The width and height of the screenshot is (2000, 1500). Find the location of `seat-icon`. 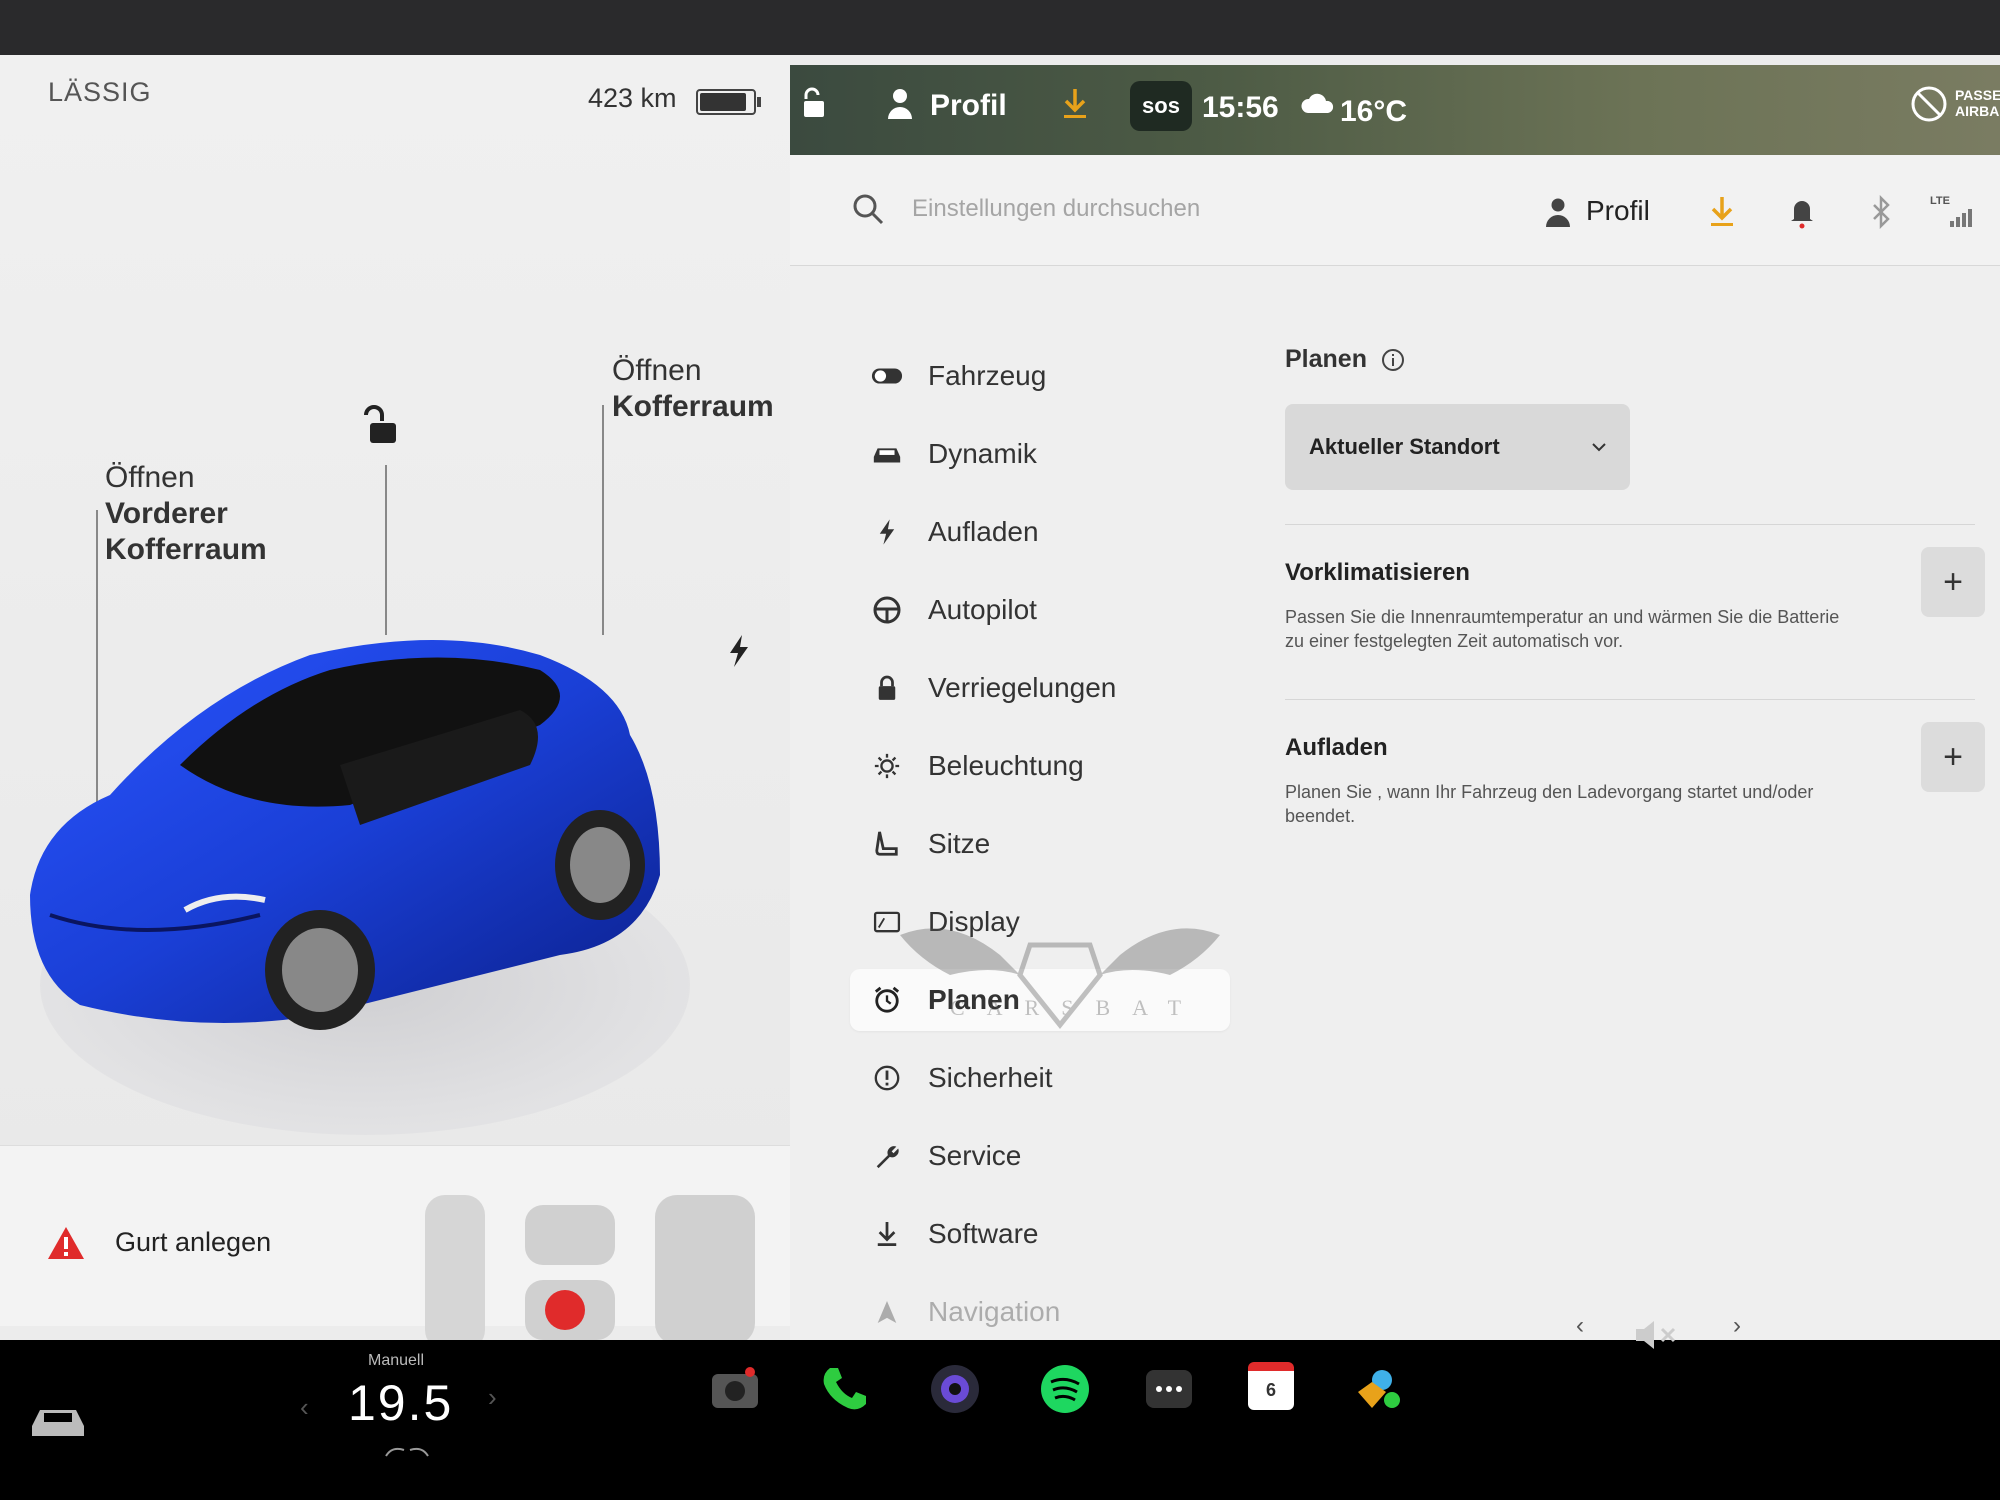

seat-icon is located at coordinates (887, 844).